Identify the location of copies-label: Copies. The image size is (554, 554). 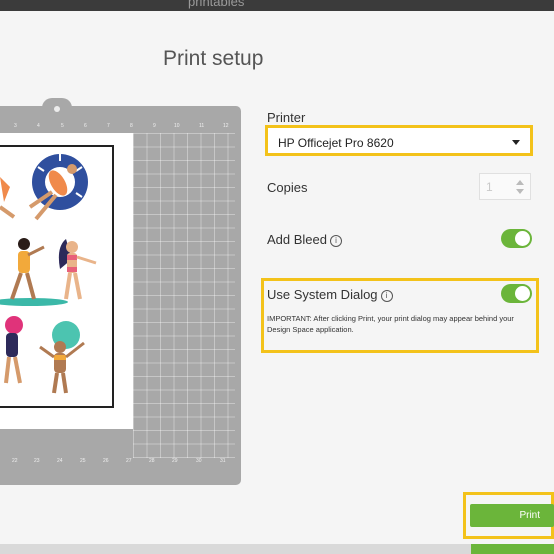
(287, 187).